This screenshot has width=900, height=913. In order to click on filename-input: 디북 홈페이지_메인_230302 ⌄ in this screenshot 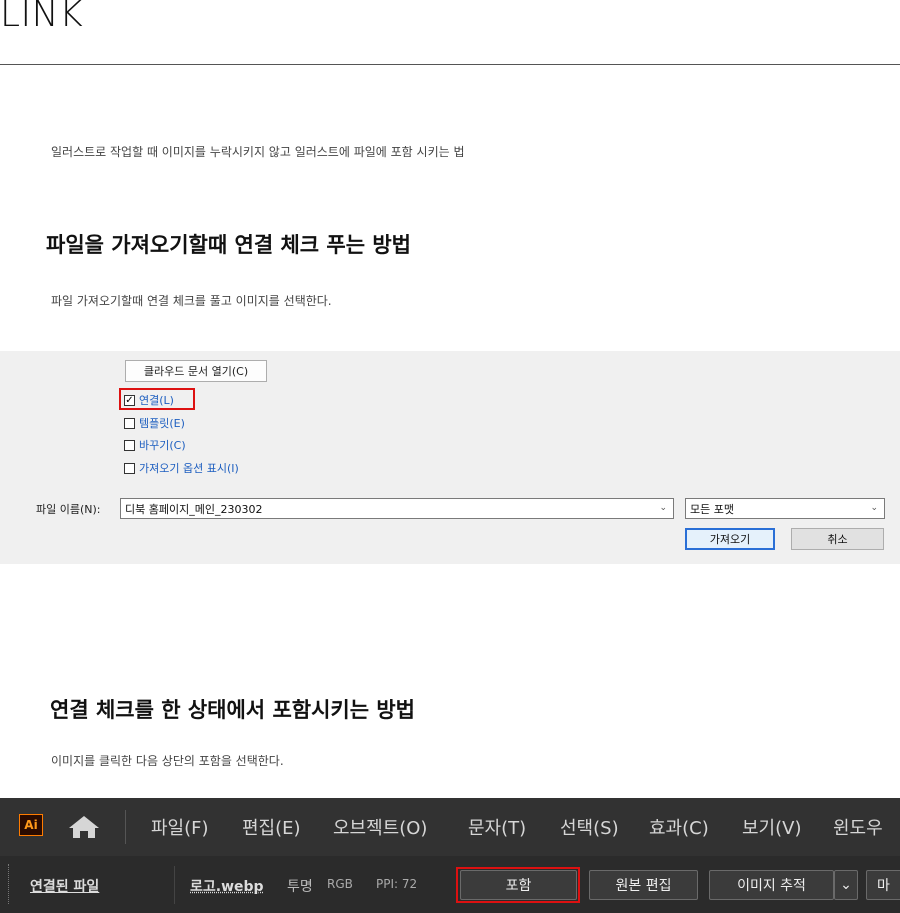, I will do `click(397, 508)`.